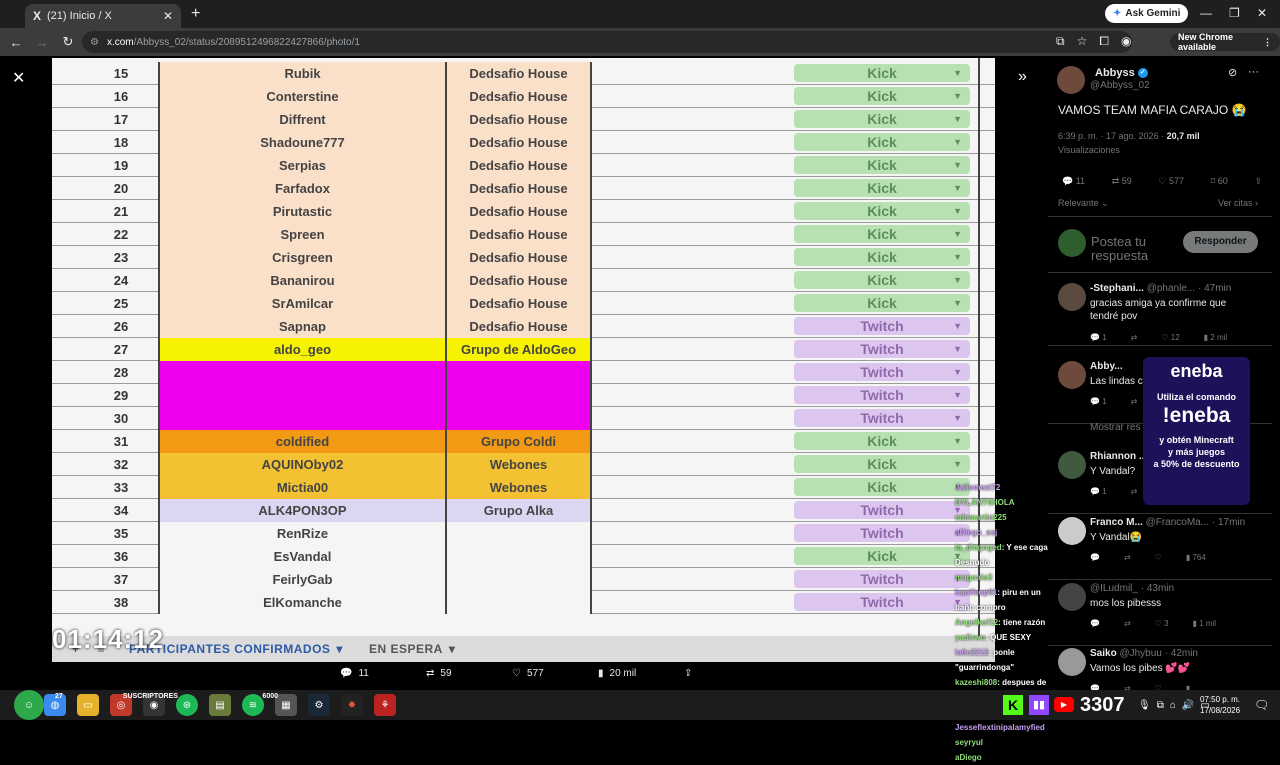 The width and height of the screenshot is (1280, 765). What do you see at coordinates (430, 673) in the screenshot?
I see `repost-icon: ⇄` at bounding box center [430, 673].